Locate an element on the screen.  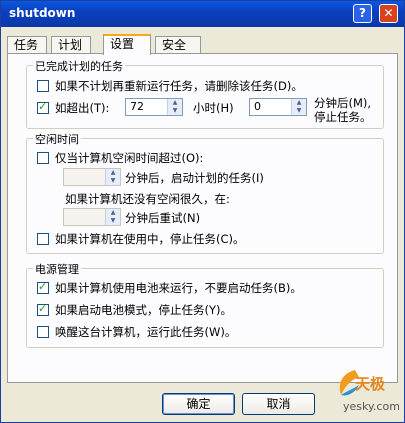
wake-to-run-label: 唤醒这台计算机，运行此任务(W)。 is located at coordinates (146, 332).